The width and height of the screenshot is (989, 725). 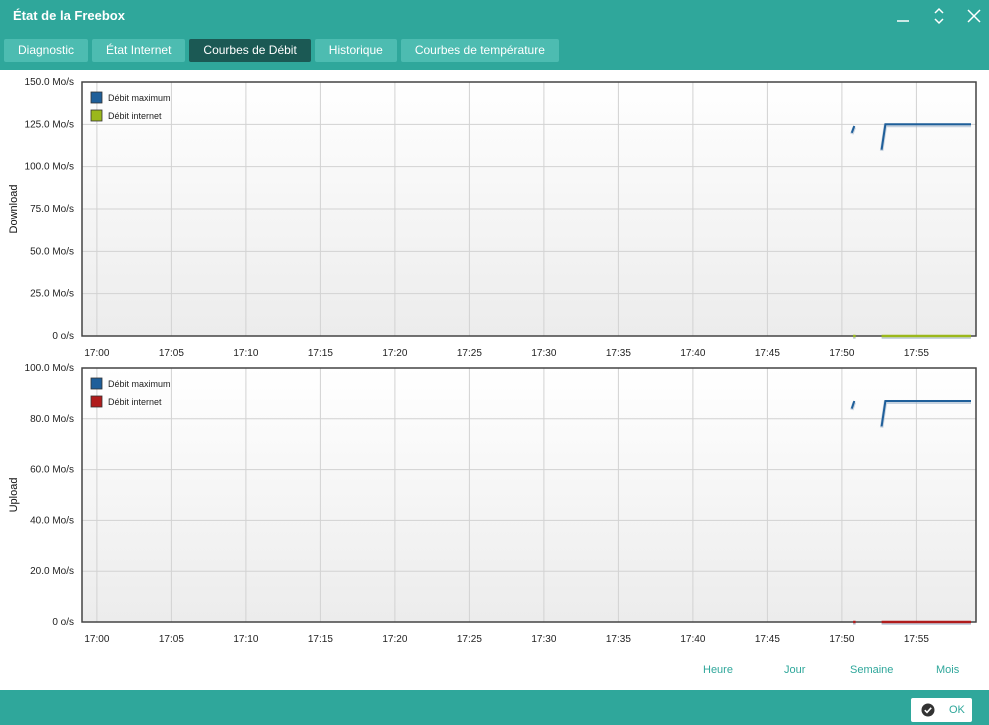 I want to click on close-icon, so click(x=974, y=16).